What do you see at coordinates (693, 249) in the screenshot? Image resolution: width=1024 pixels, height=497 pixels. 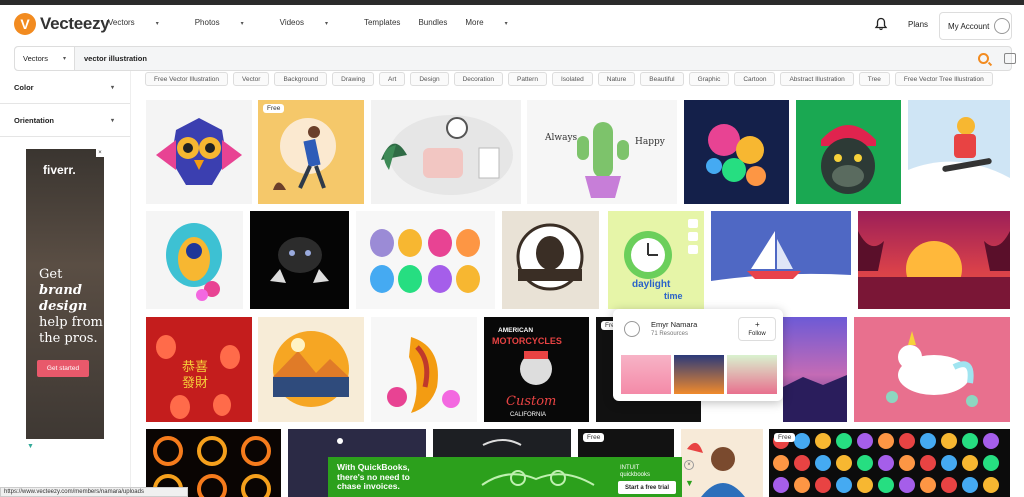 I see `pinterest-icon` at bounding box center [693, 249].